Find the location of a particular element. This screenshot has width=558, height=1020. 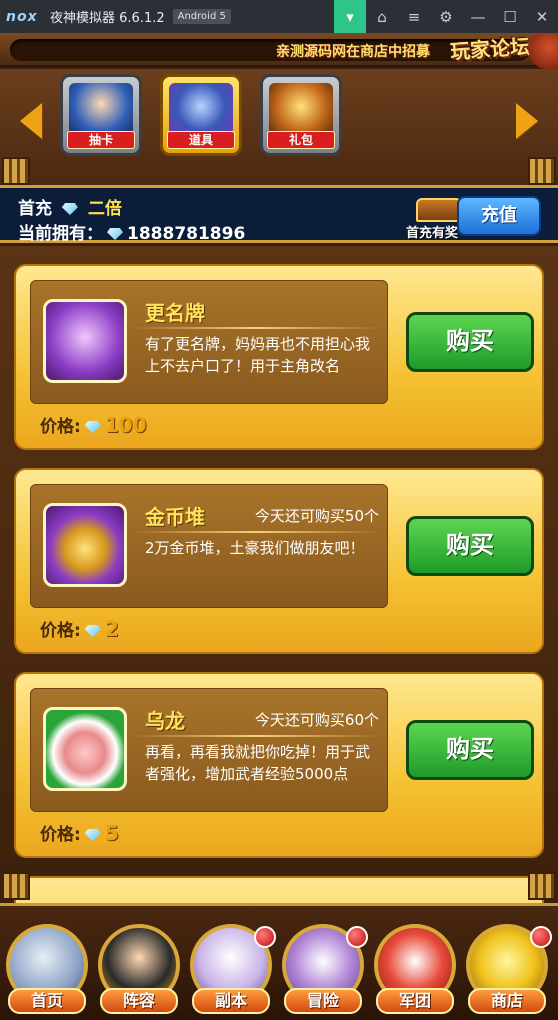

item-desc: 再看，再看我就把你吃掉！用于武者强化，增加武者经验5000点 is located at coordinates (258, 763).